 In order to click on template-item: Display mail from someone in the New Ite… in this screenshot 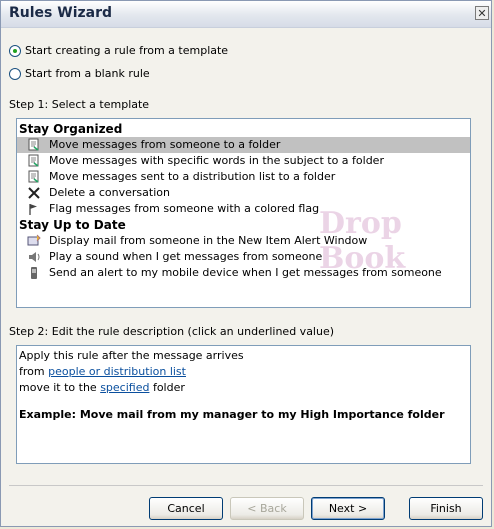, I will do `click(243, 241)`.